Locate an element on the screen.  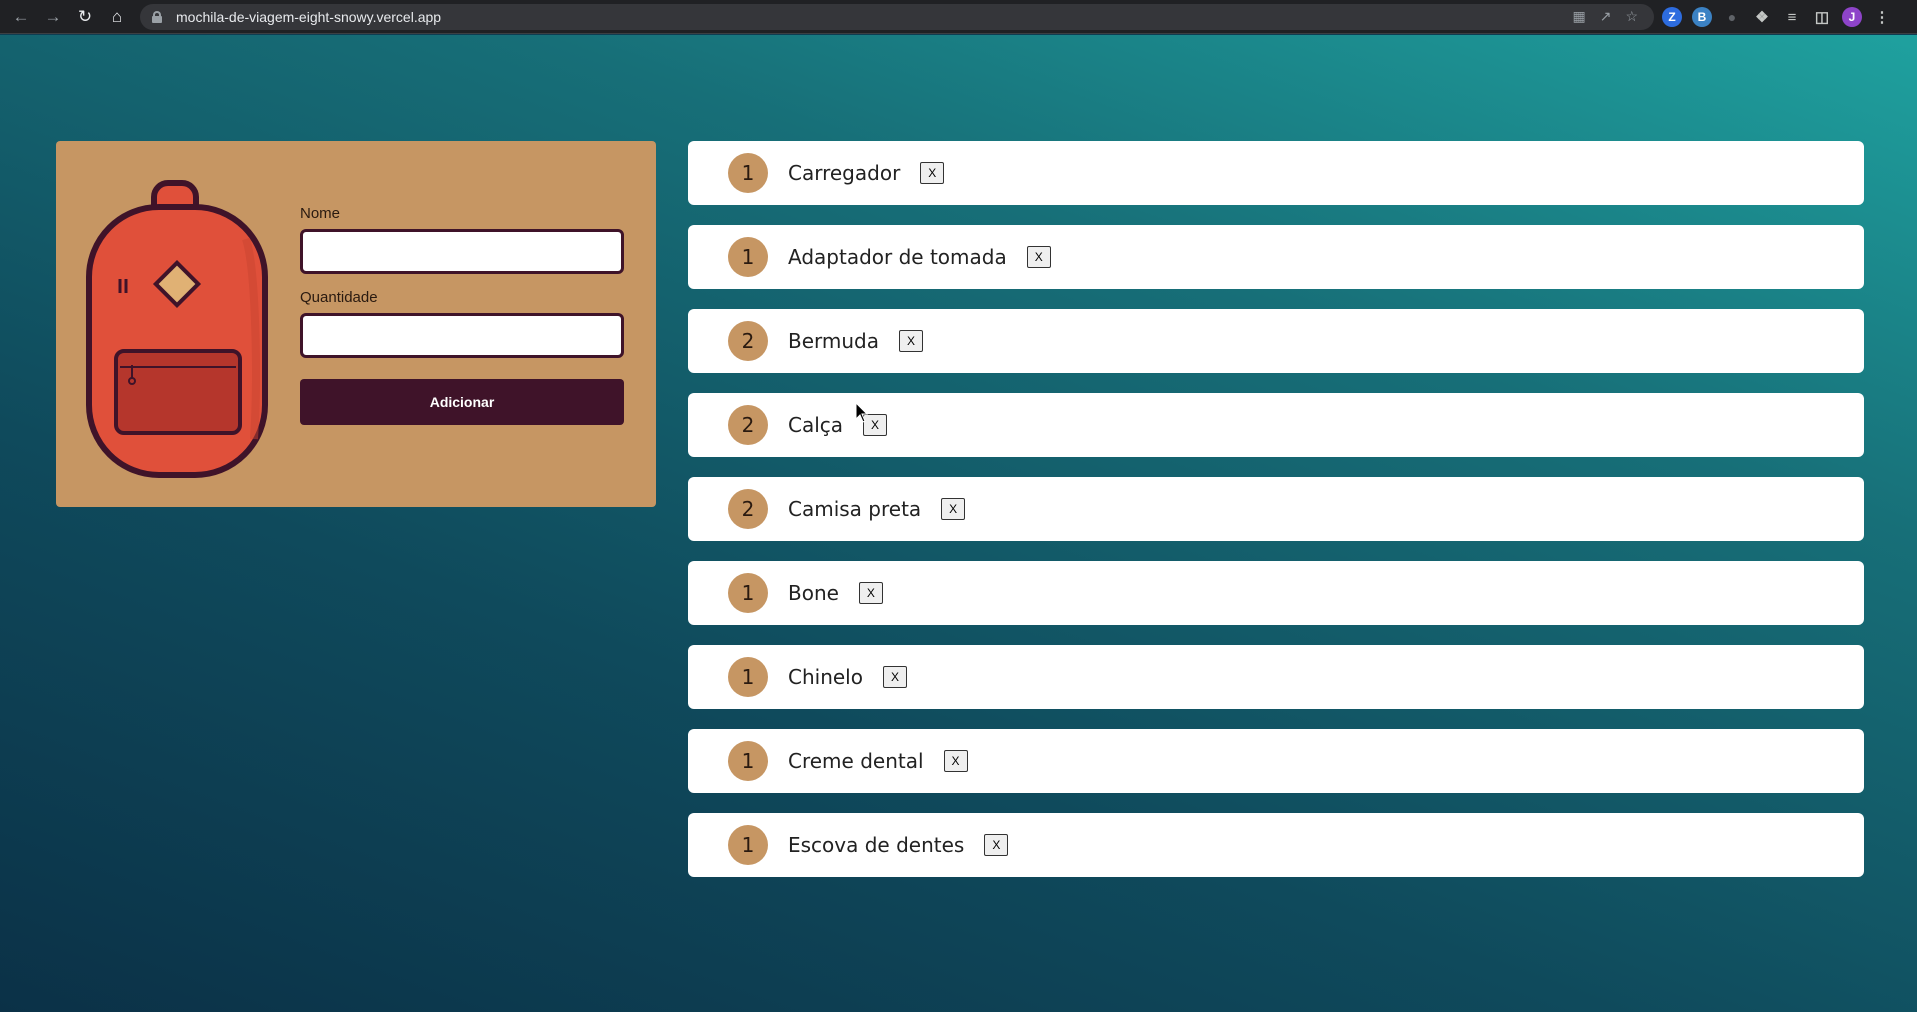
list-item: 1 Carregador X is located at coordinates (1276, 173).